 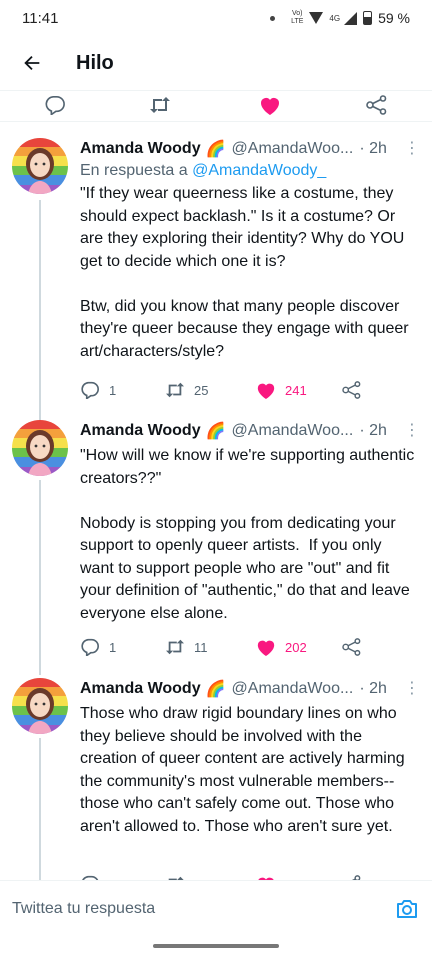 I want to click on like-button: 241, so click(x=281, y=390).